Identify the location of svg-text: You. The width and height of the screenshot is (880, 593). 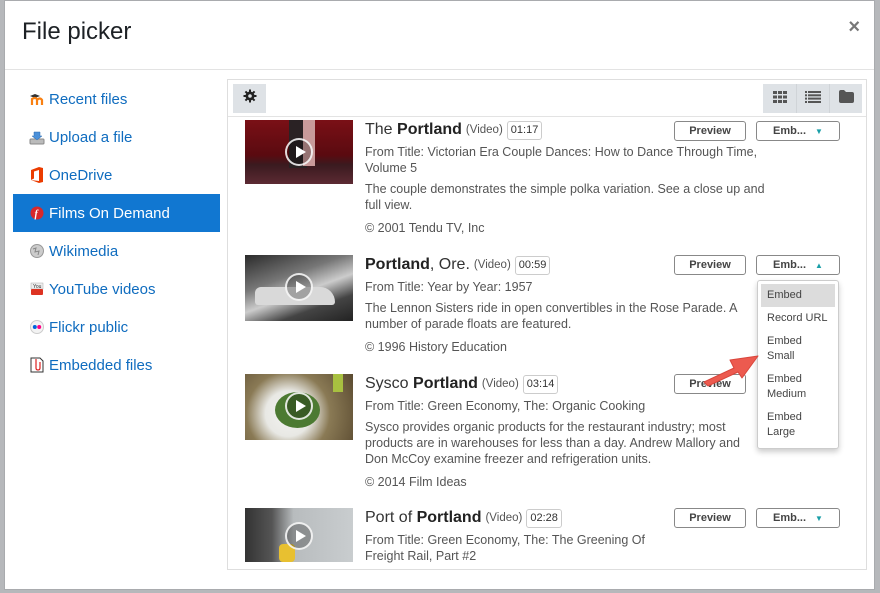
(37, 287).